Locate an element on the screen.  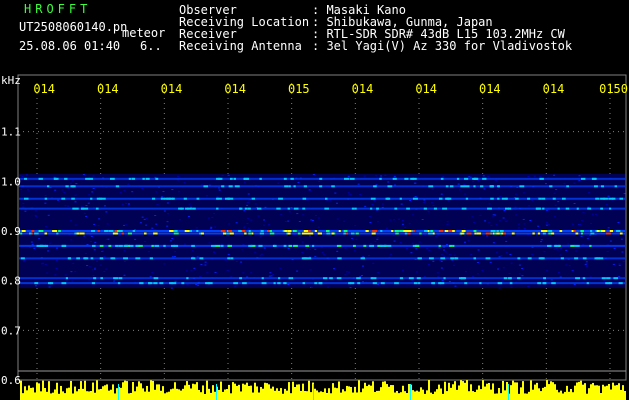
brand-title: HROFFT is located at coordinates (58, 9).